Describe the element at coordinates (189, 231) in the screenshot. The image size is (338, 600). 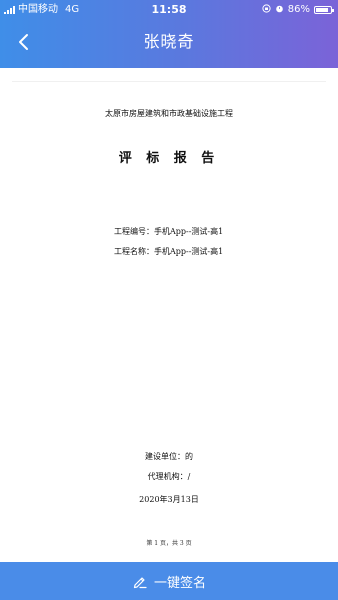
I see `project-number-value: 手机App--测试-高1` at that location.